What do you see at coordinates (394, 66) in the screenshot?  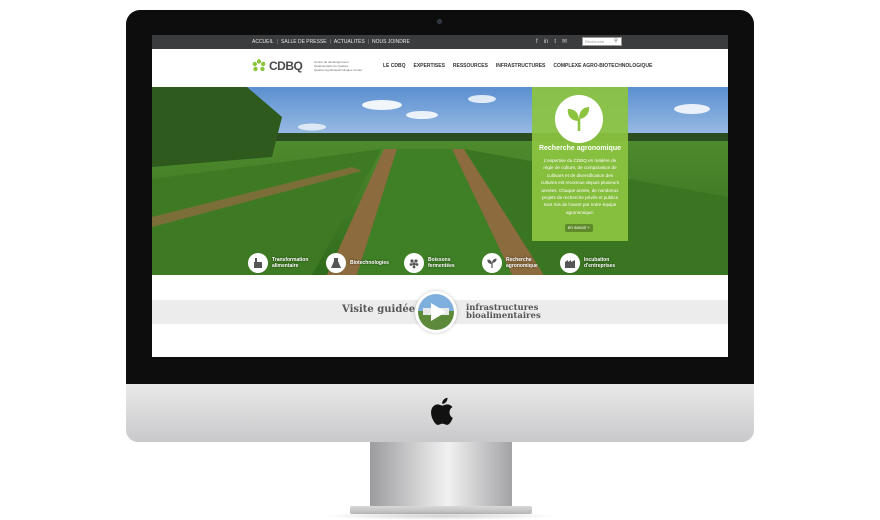 I see `nav-item-le-cdbq: LE CDBQ` at bounding box center [394, 66].